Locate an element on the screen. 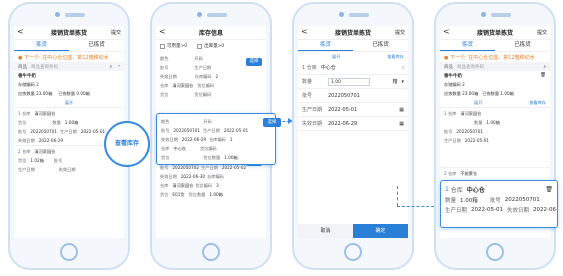 The width and height of the screenshot is (563, 276). callout-row: 失效日期 2022-06-29 仓库编码 1 is located at coordinates (216, 139).